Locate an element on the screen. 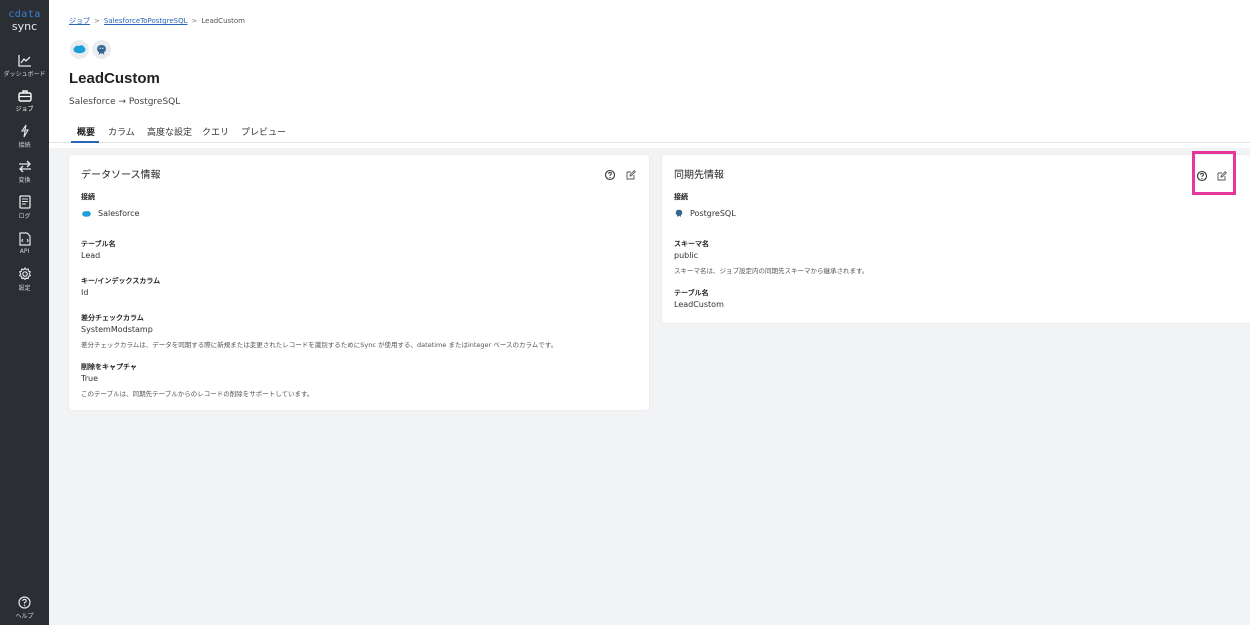  highlight-annotation is located at coordinates (1214, 173).